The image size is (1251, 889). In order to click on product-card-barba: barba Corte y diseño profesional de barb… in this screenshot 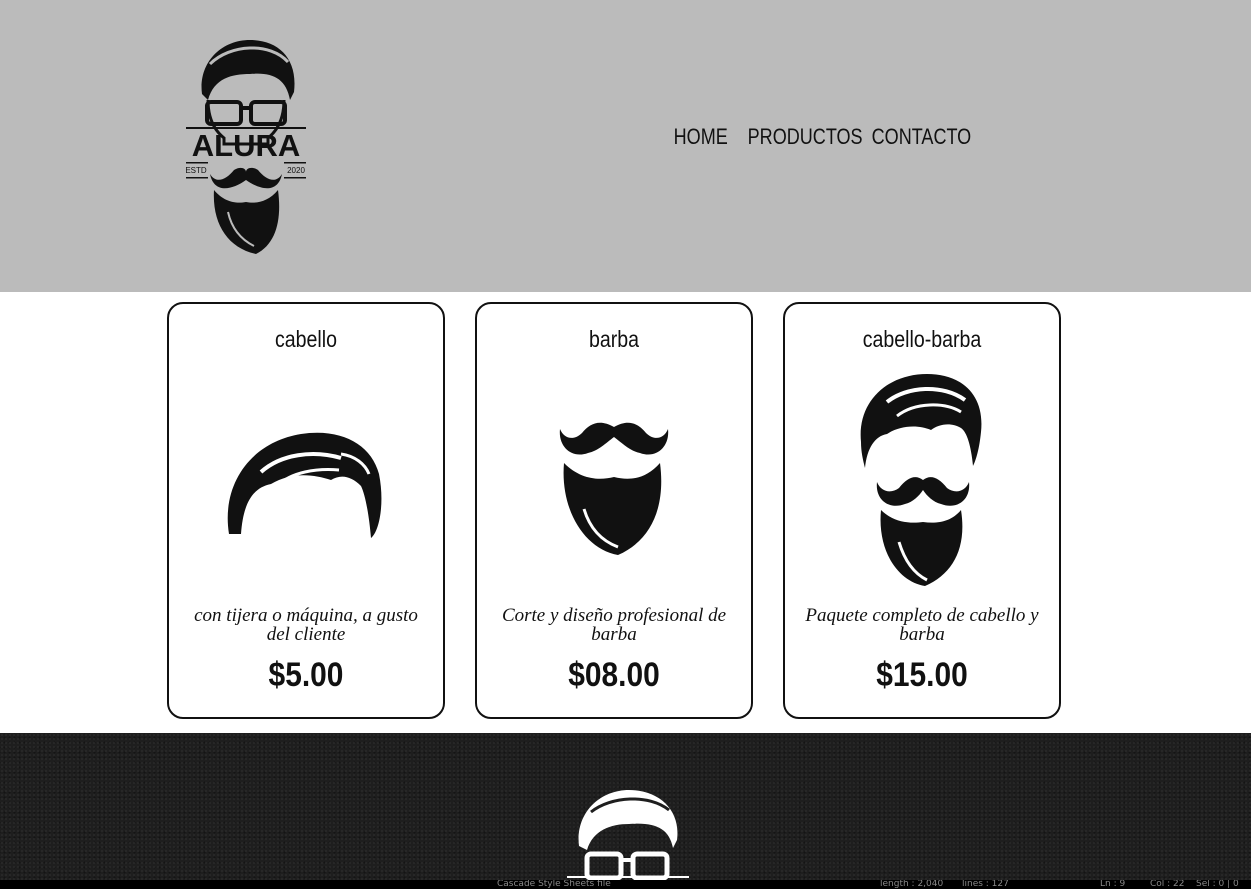, I will do `click(614, 510)`.